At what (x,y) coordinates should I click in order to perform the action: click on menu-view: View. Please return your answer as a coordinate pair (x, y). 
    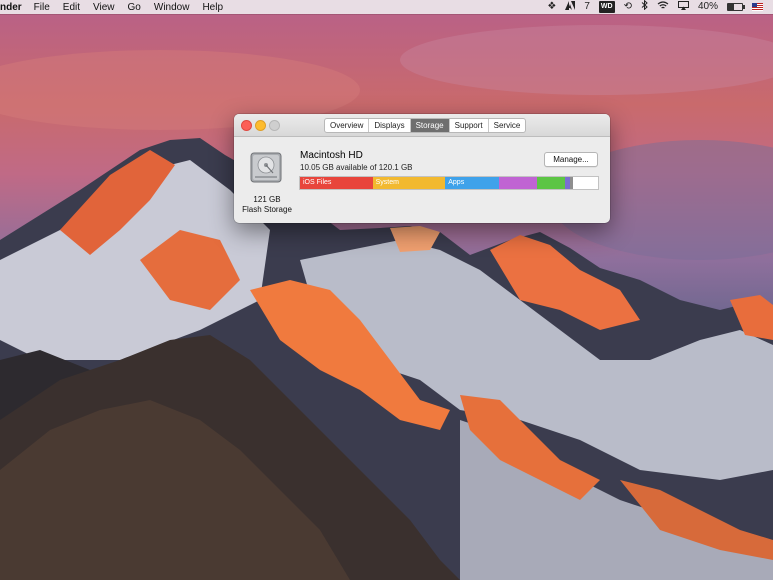
    Looking at the image, I should click on (104, 7).